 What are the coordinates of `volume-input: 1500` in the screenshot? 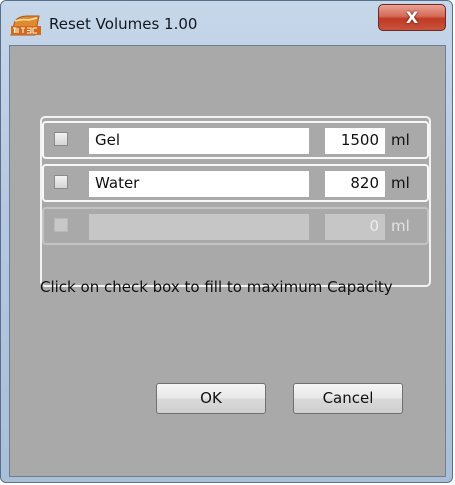 It's located at (355, 141).